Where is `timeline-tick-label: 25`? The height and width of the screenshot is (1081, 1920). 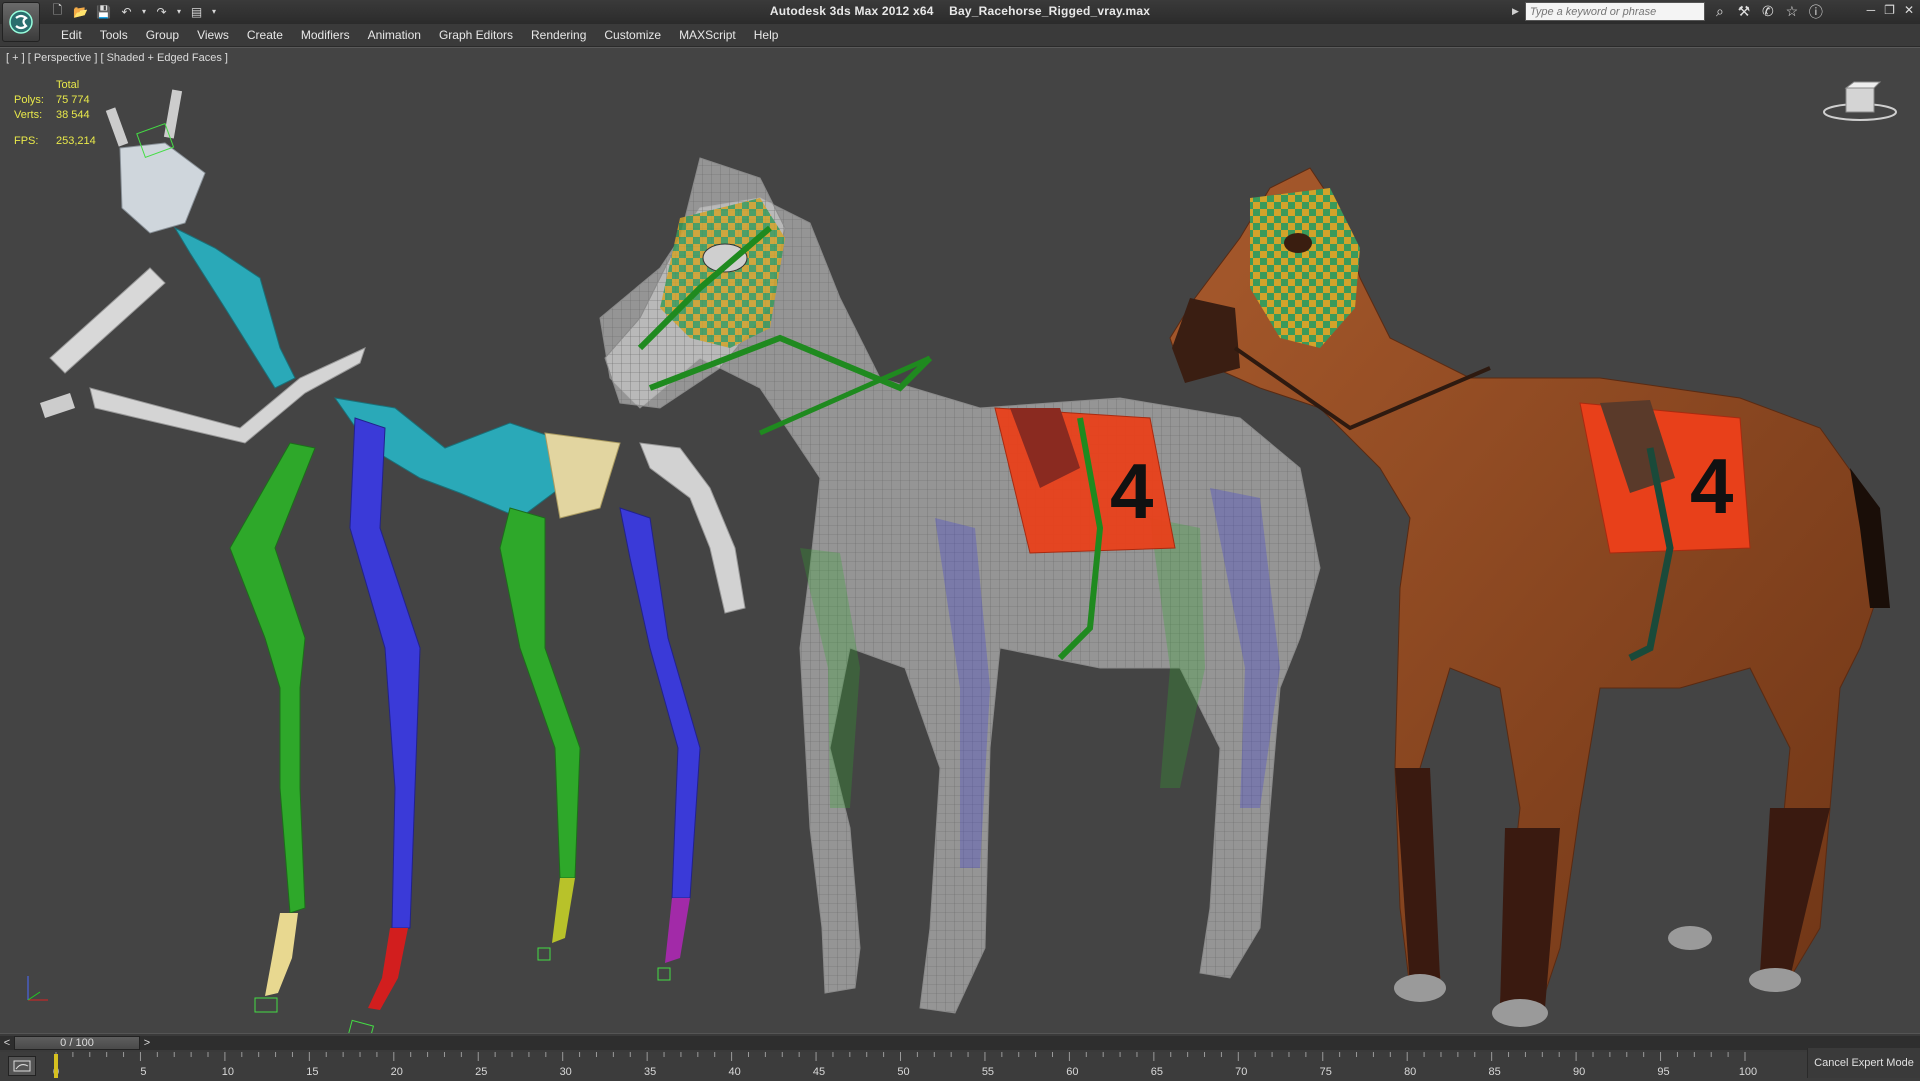 timeline-tick-label: 25 is located at coordinates (481, 1072).